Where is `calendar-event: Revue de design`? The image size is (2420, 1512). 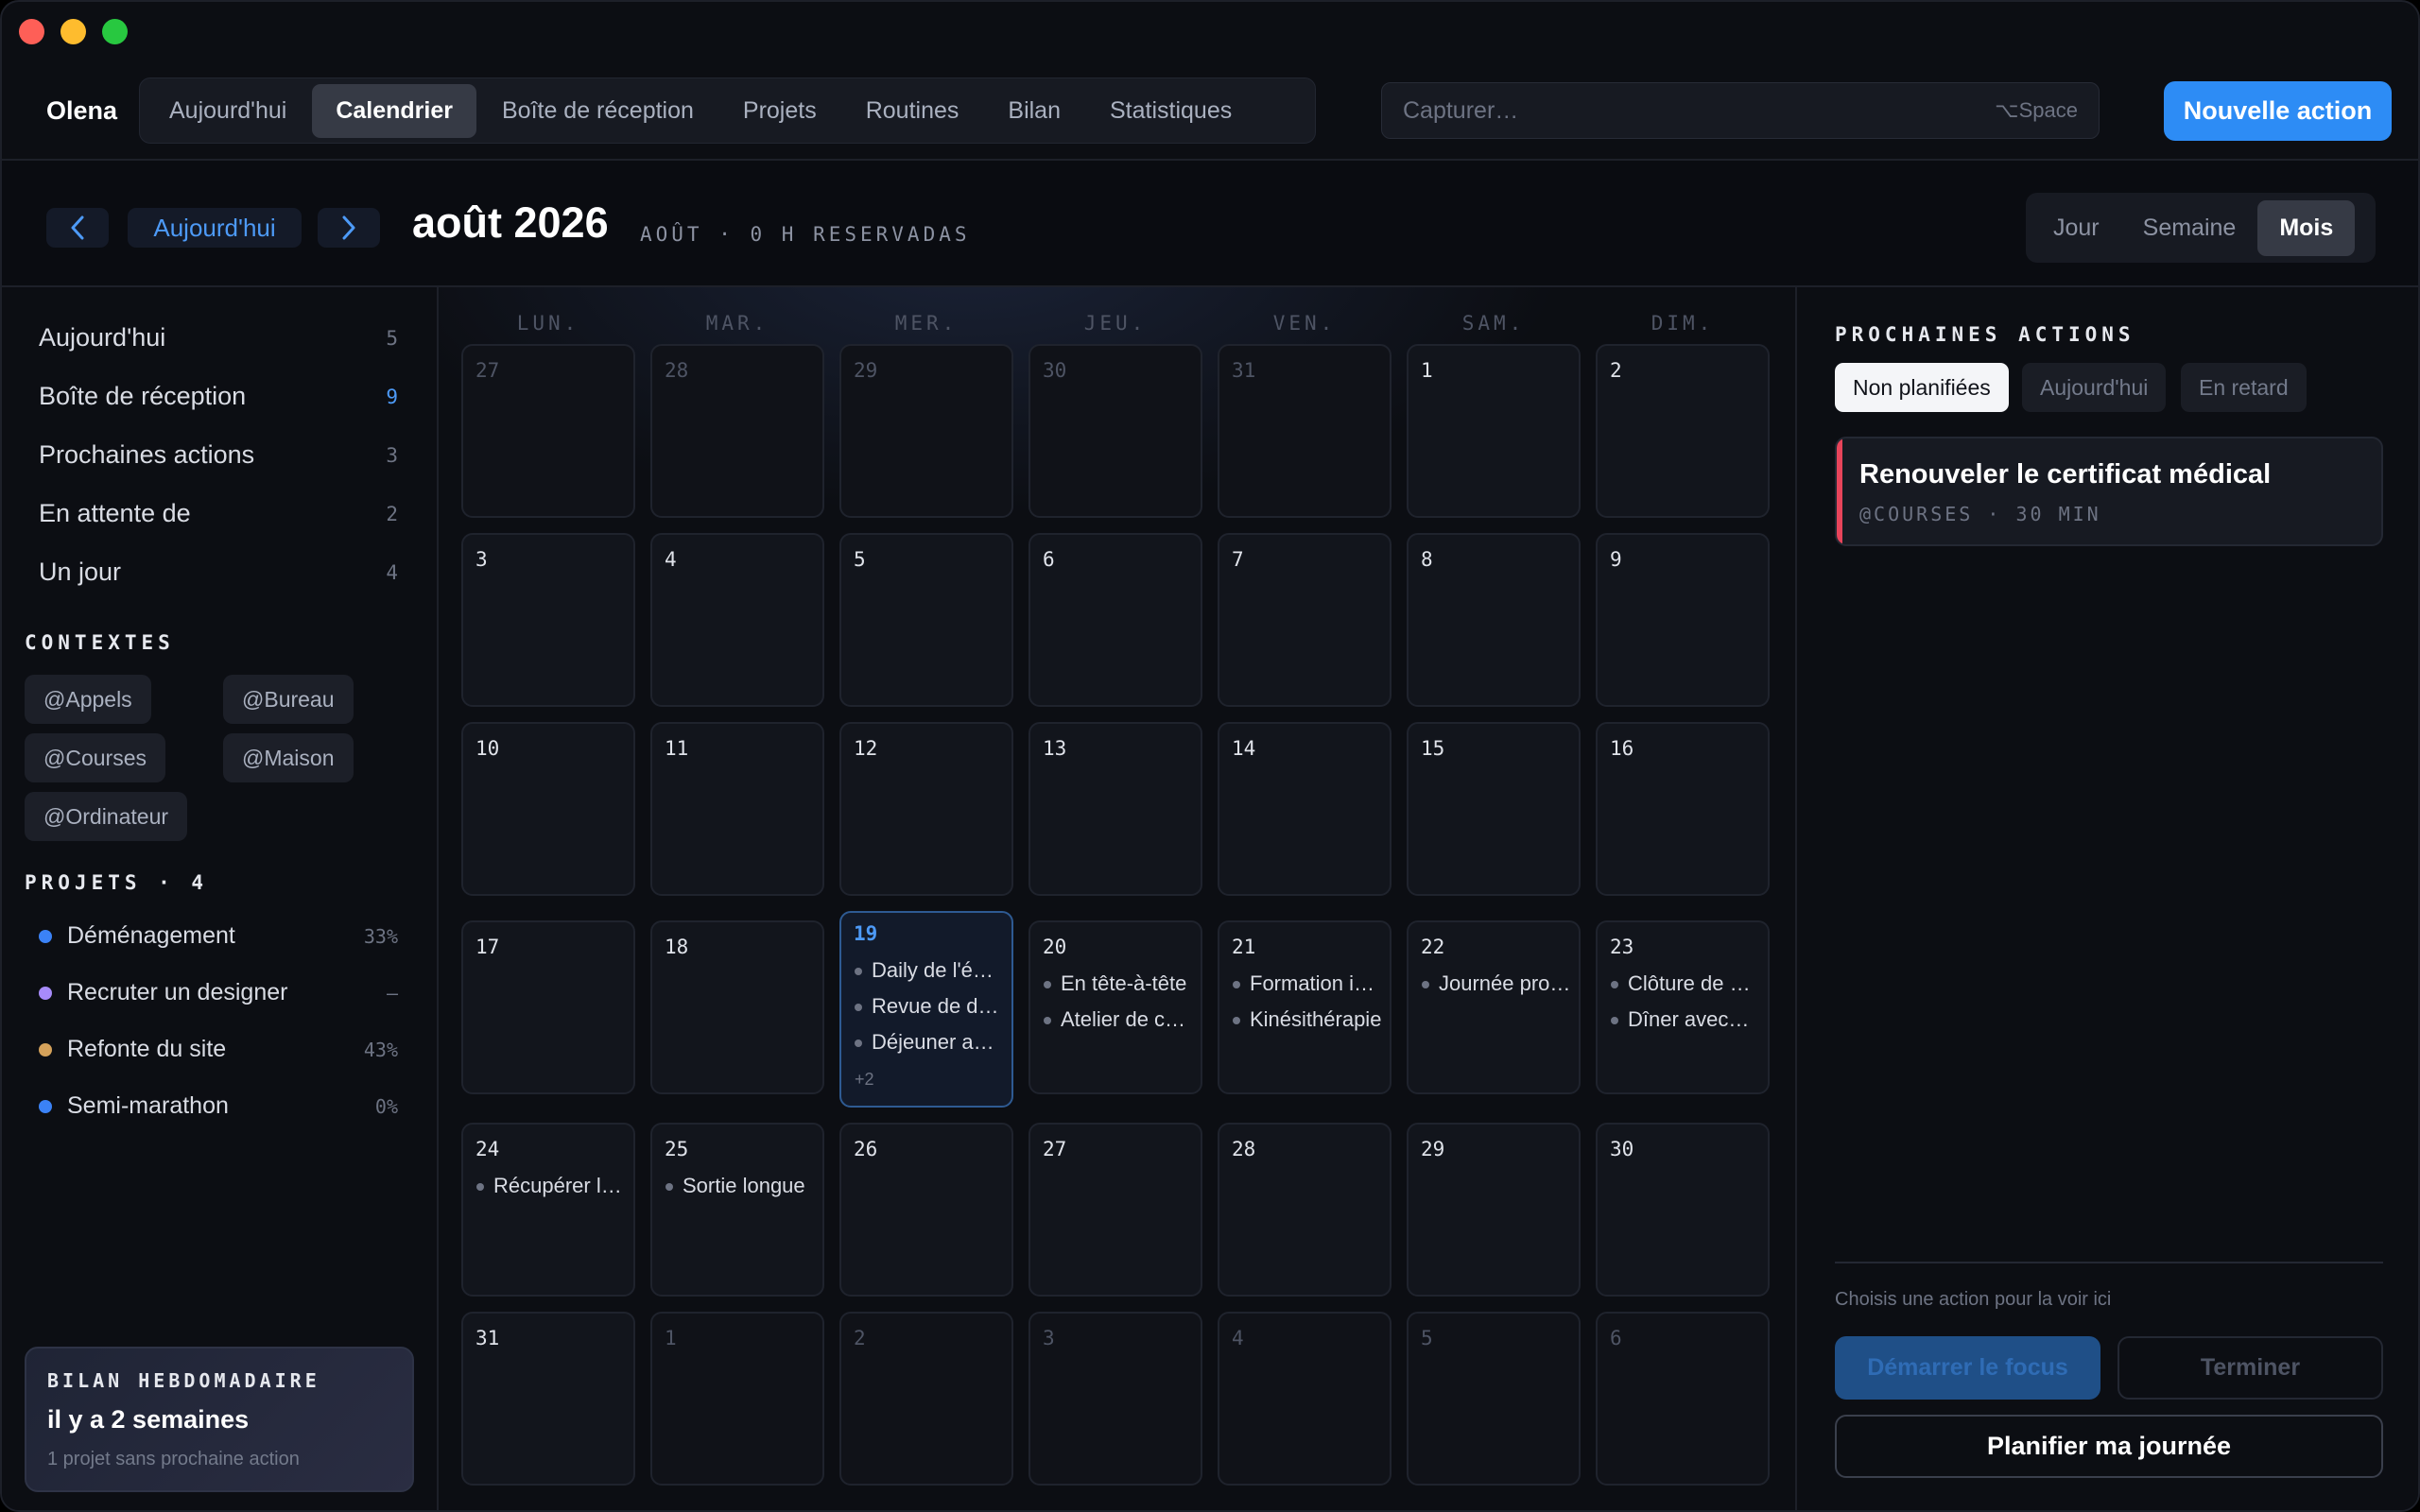
calendar-event: Revue de design is located at coordinates (929, 1006).